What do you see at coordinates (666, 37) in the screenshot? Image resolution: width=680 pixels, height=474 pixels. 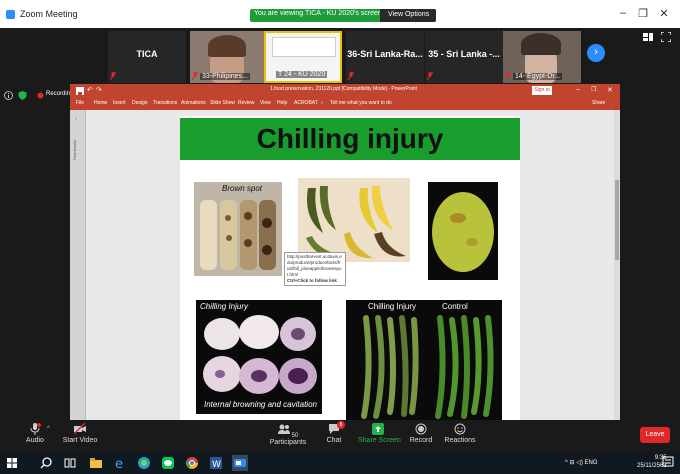 I see `fullscreen-icon` at bounding box center [666, 37].